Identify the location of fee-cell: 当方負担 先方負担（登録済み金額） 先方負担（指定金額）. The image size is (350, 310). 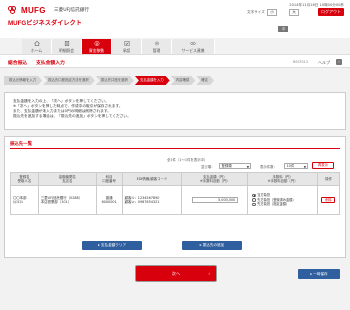
(282, 200).